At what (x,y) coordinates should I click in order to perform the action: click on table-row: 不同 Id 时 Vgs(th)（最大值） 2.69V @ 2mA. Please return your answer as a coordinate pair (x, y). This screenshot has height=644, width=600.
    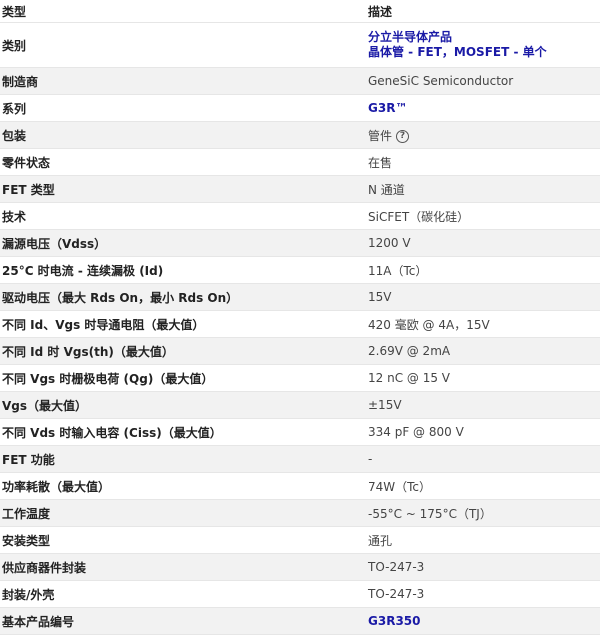
    Looking at the image, I should click on (300, 351).